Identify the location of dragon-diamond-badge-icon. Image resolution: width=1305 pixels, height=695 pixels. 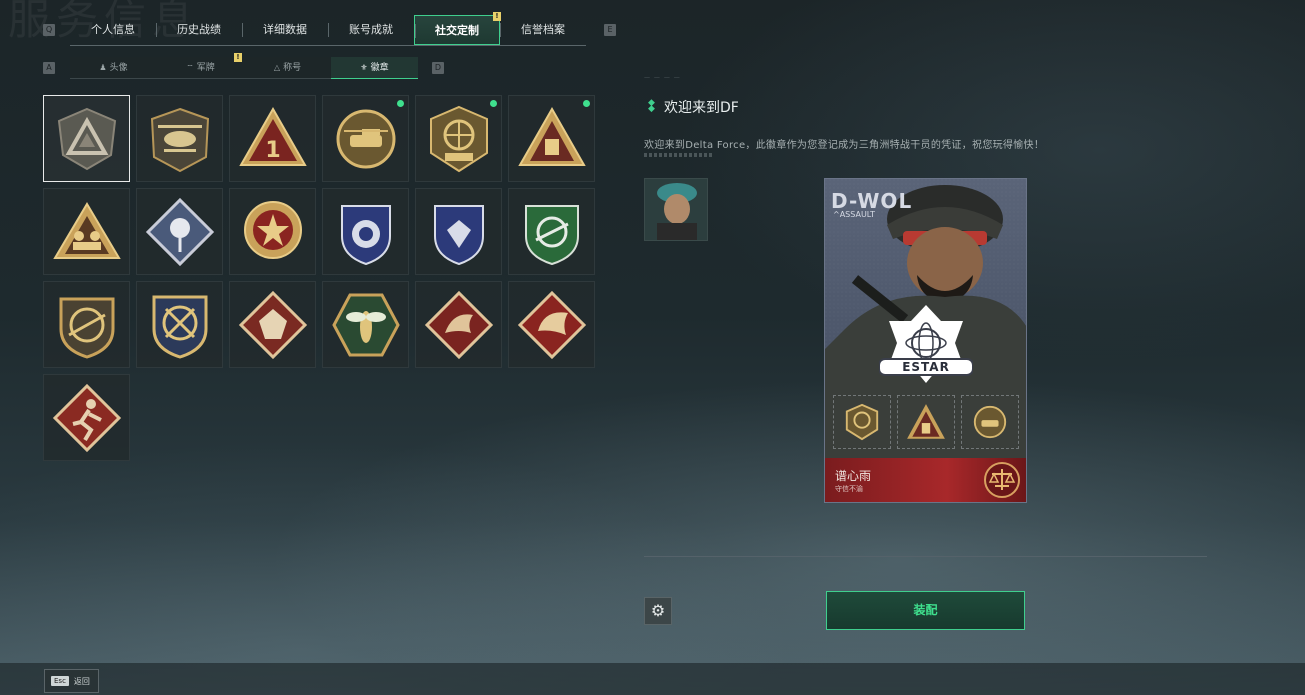
(458, 324).